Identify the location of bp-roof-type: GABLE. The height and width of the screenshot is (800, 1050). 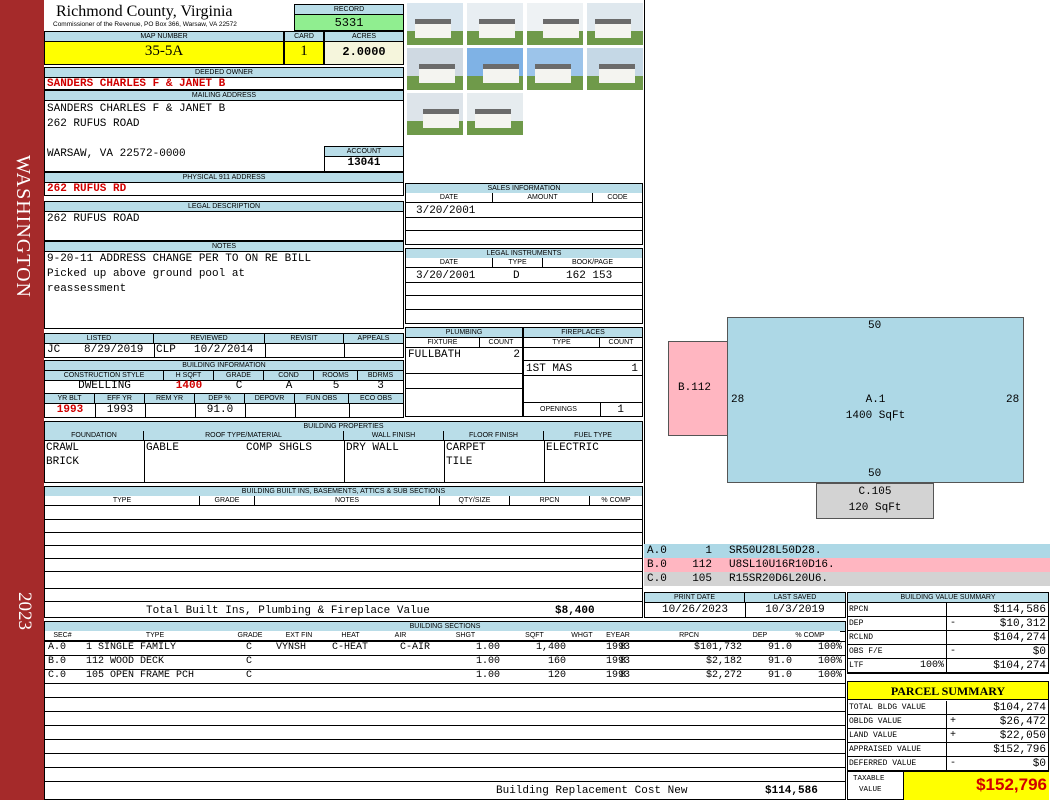
(163, 448).